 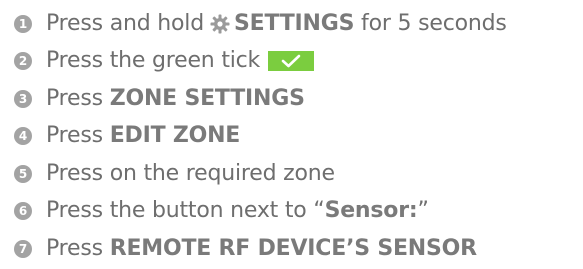 What do you see at coordinates (423, 211) in the screenshot?
I see `step-text-plain: ”` at bounding box center [423, 211].